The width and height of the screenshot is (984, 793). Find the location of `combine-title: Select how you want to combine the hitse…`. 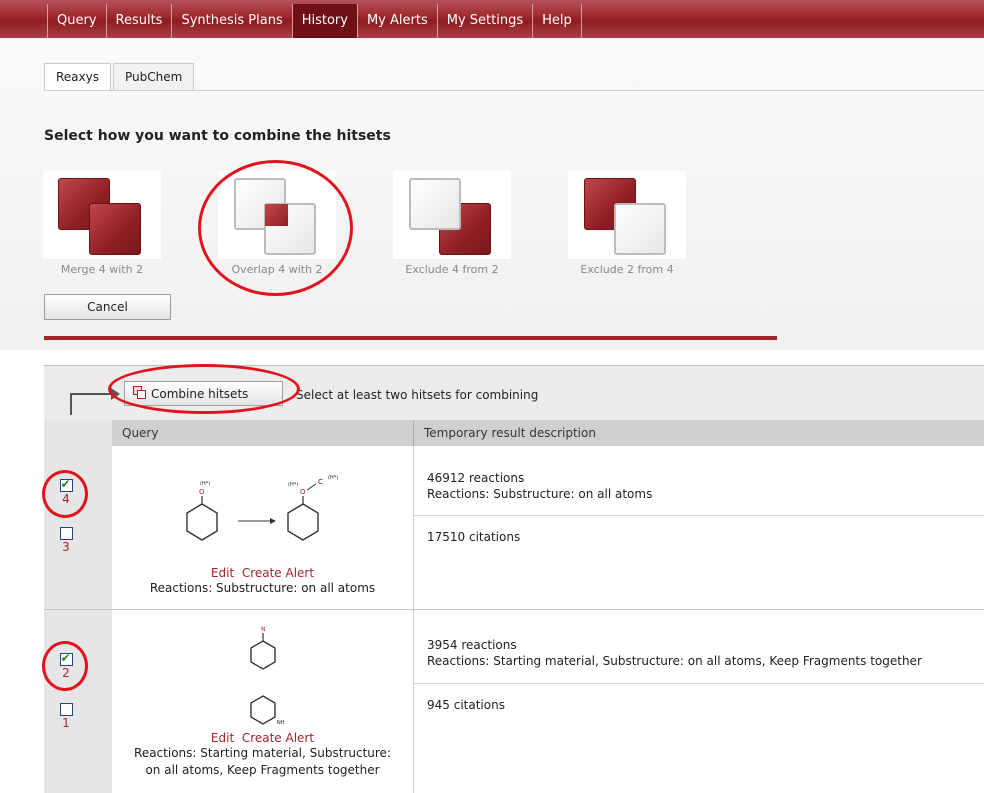

combine-title: Select how you want to combine the hitse… is located at coordinates (217, 136).